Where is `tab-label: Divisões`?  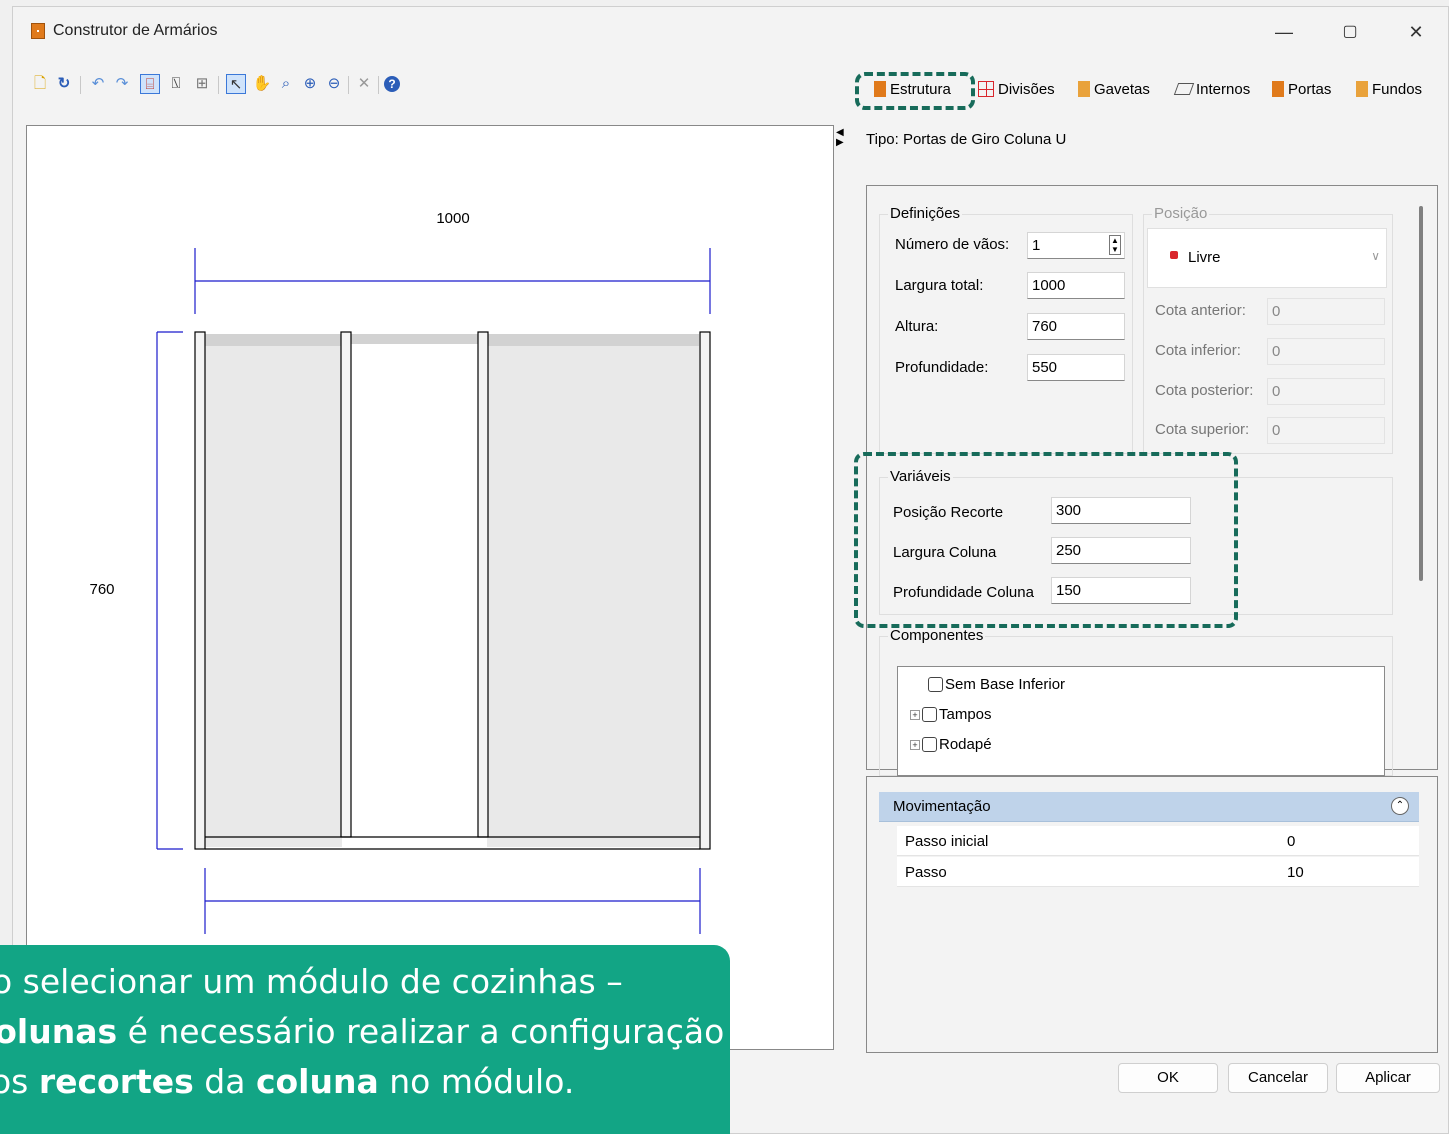 tab-label: Divisões is located at coordinates (1026, 89).